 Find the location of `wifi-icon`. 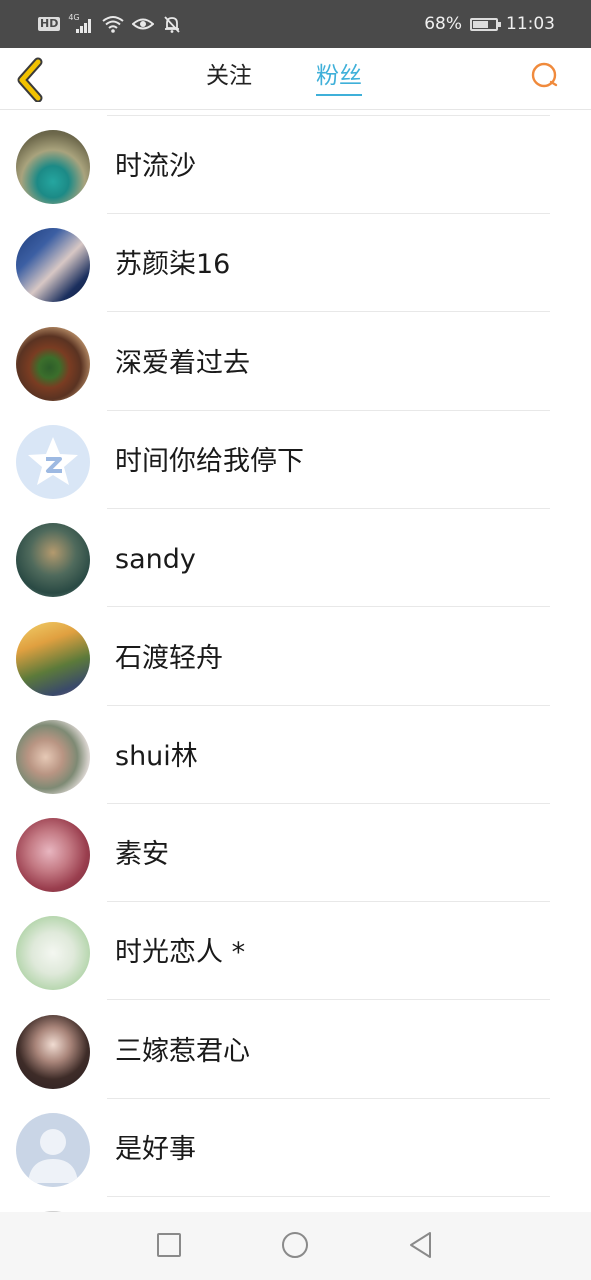

wifi-icon is located at coordinates (113, 24).